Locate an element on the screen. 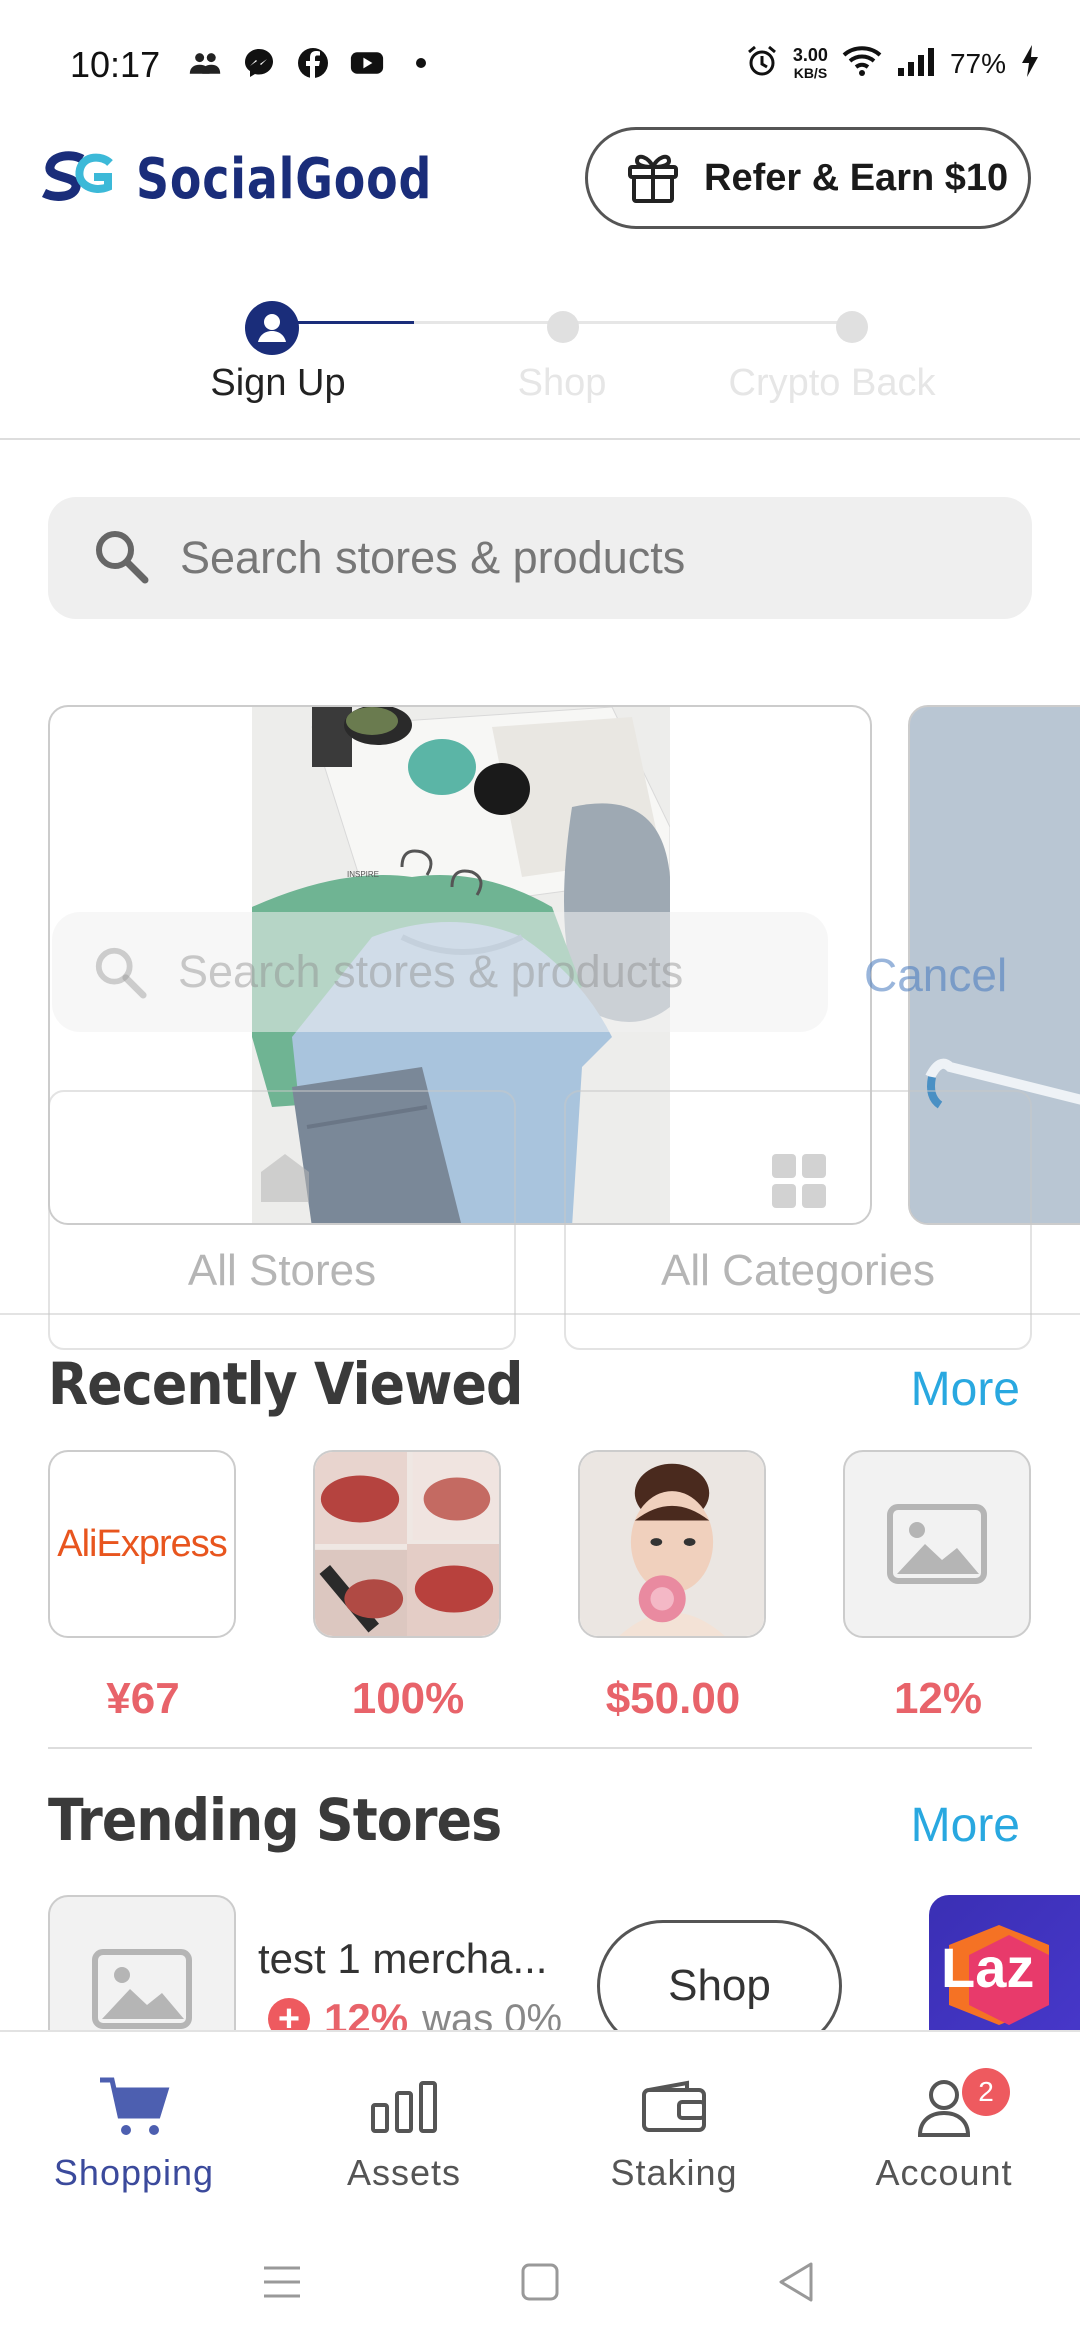 This screenshot has height=2340, width=1080. trend-store-rate: + 12% was 0% is located at coordinates (415, 2015).